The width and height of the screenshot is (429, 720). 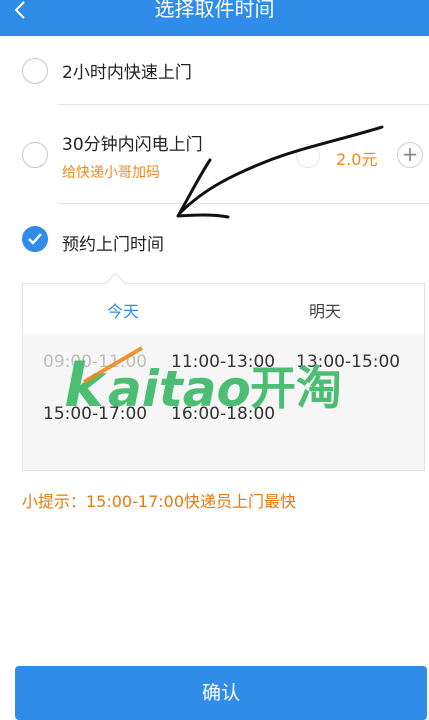 What do you see at coordinates (348, 362) in the screenshot?
I see `time-slot: 13:00-15:00` at bounding box center [348, 362].